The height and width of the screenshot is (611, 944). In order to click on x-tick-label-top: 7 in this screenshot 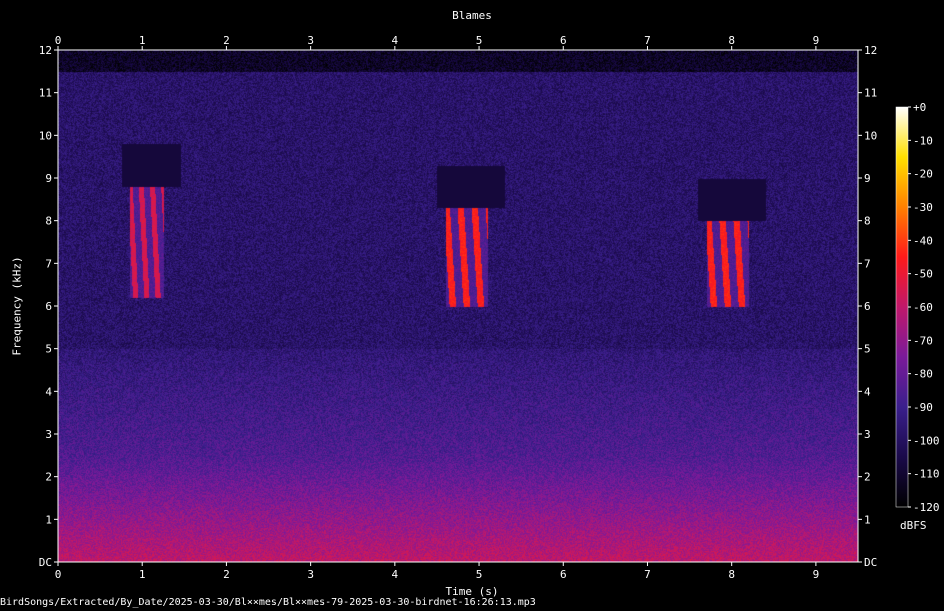, I will do `click(647, 40)`.